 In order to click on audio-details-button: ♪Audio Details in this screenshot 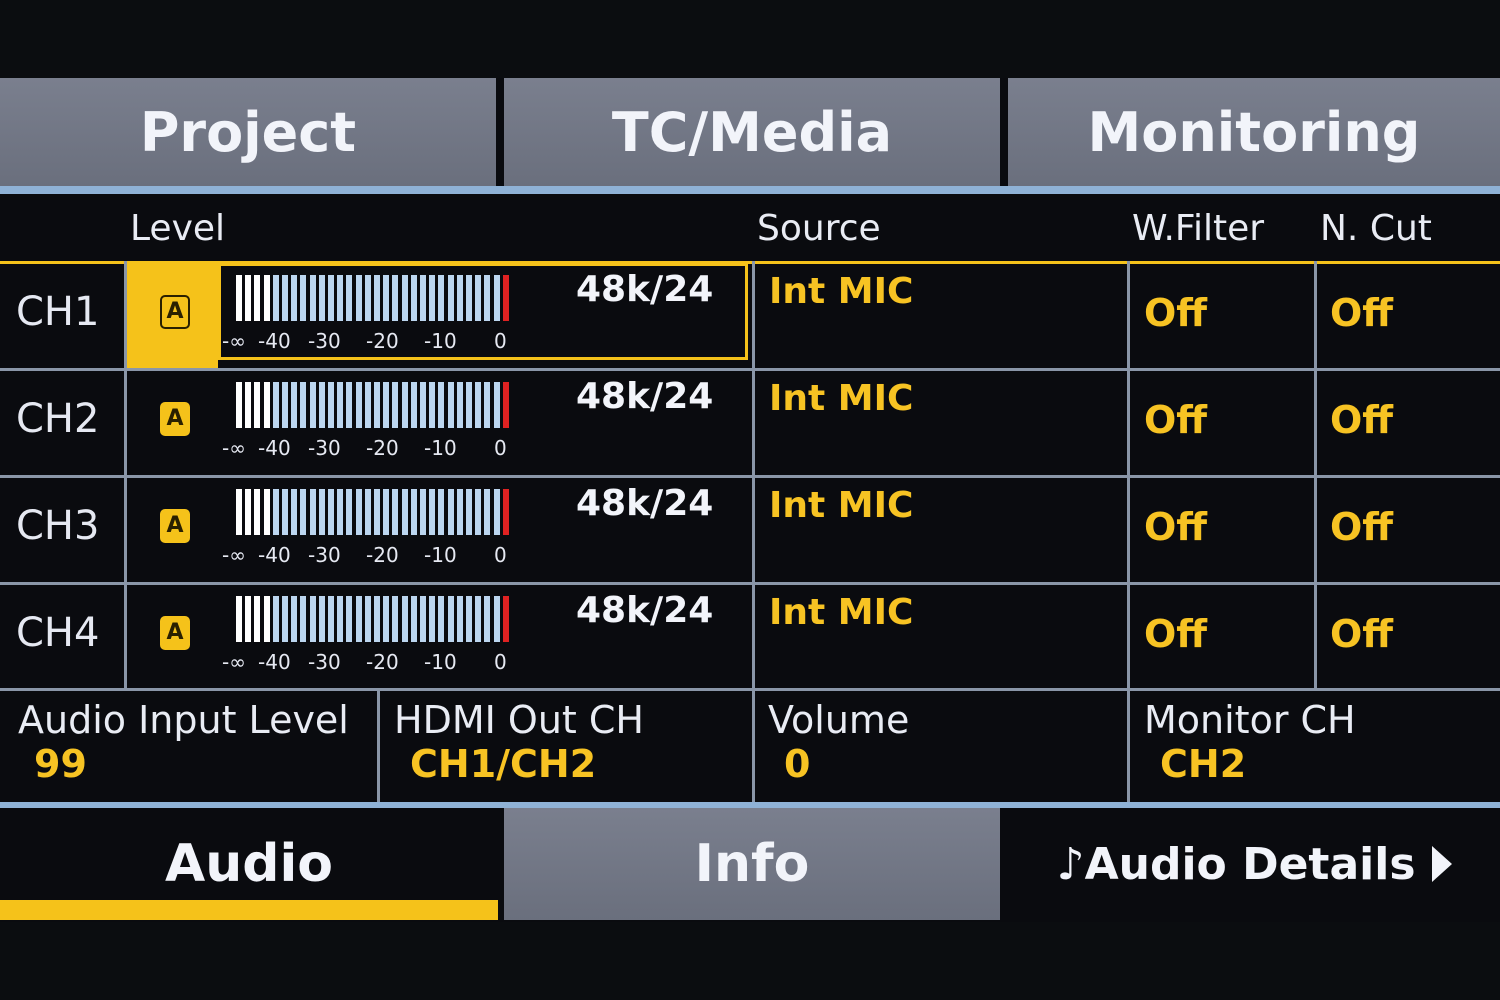, I will do `click(1254, 864)`.